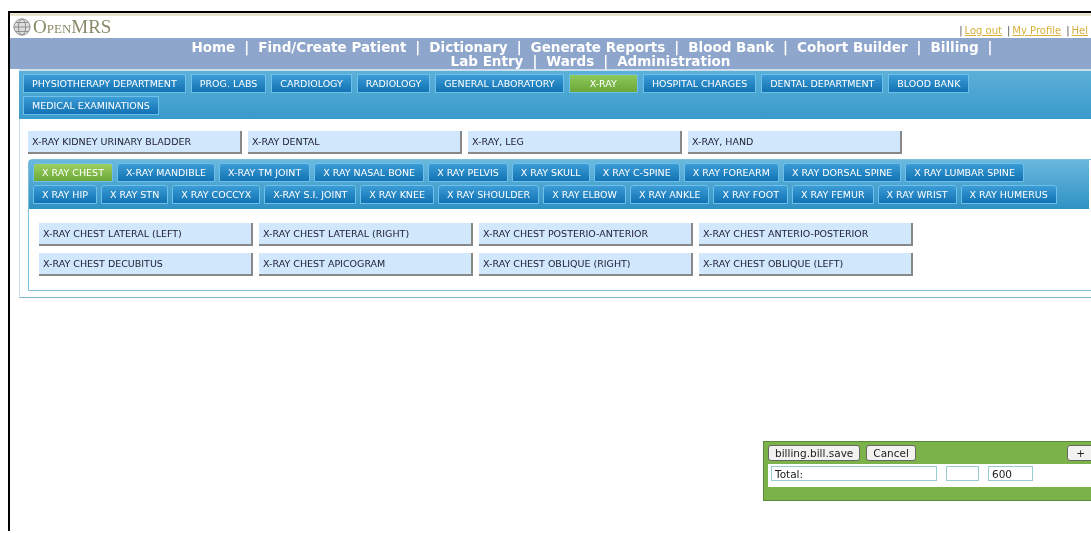 Image resolution: width=1091 pixels, height=533 pixels. I want to click on body-part-tab: X RAY FOREARM, so click(731, 172).